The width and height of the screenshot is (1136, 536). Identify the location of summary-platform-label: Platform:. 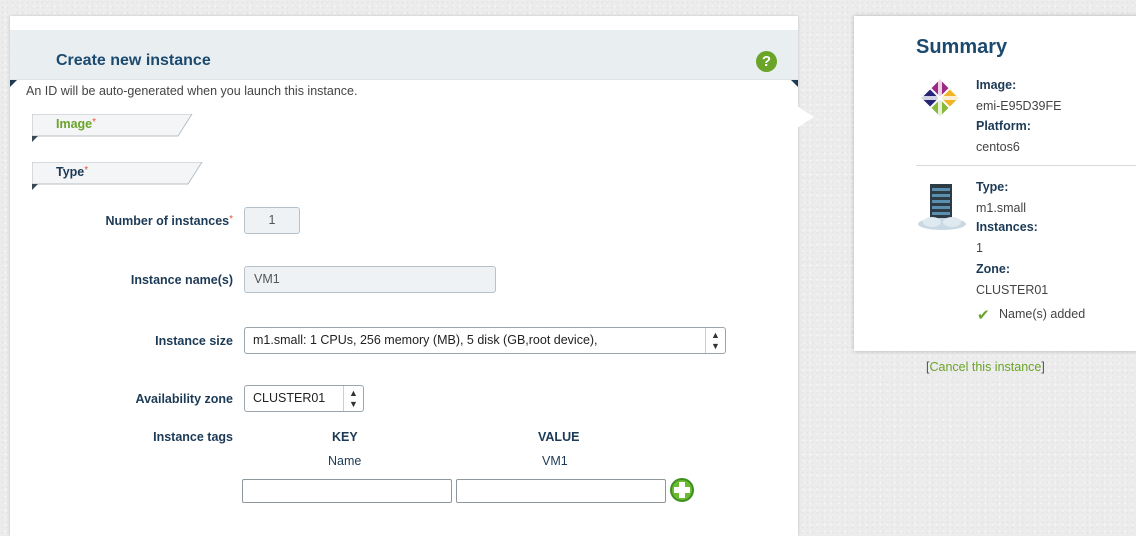
(1003, 126).